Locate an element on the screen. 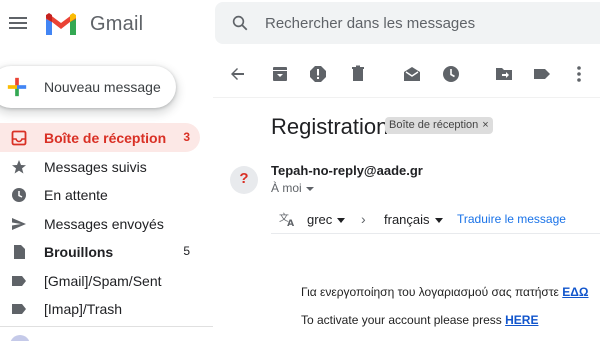  unread-count: 3 is located at coordinates (186, 137).